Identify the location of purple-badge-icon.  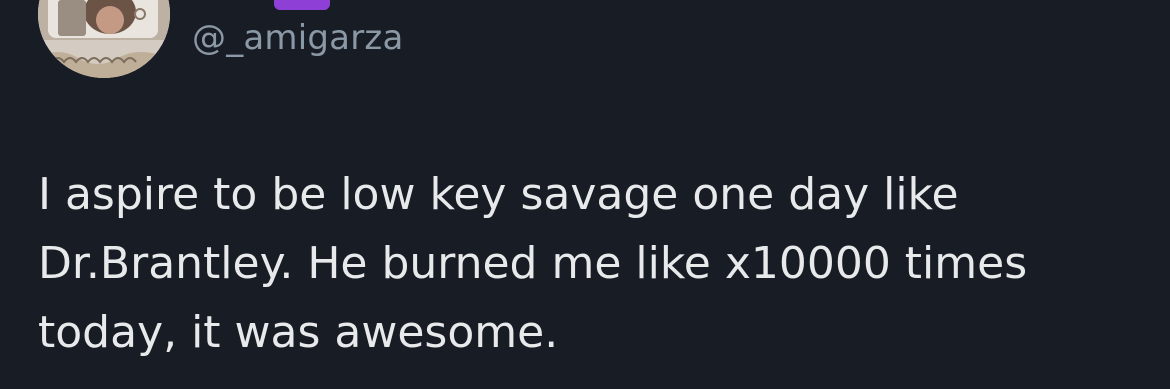
(302, 5).